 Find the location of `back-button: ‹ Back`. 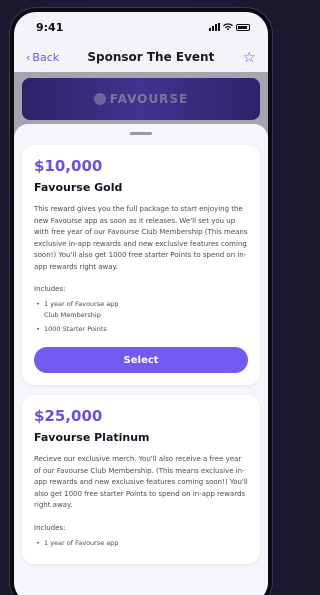

back-button: ‹ Back is located at coordinates (42, 57).